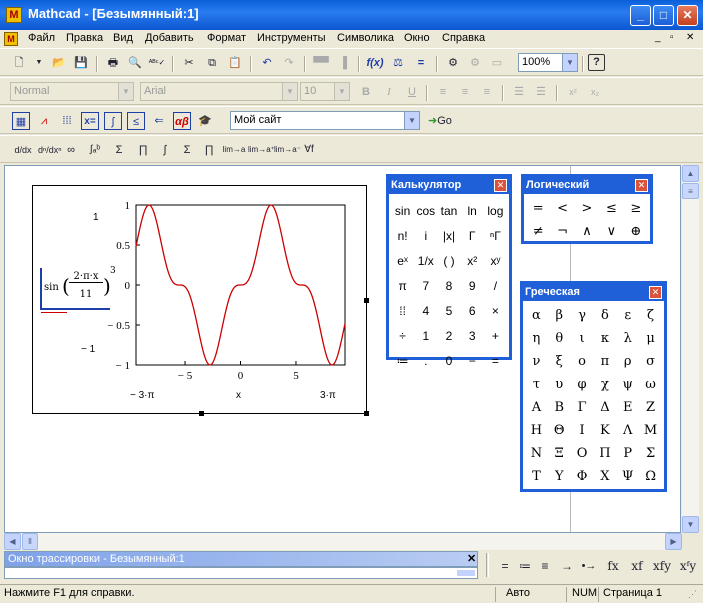  I want to click on greek-toolbar-icon: αβ, so click(182, 121).